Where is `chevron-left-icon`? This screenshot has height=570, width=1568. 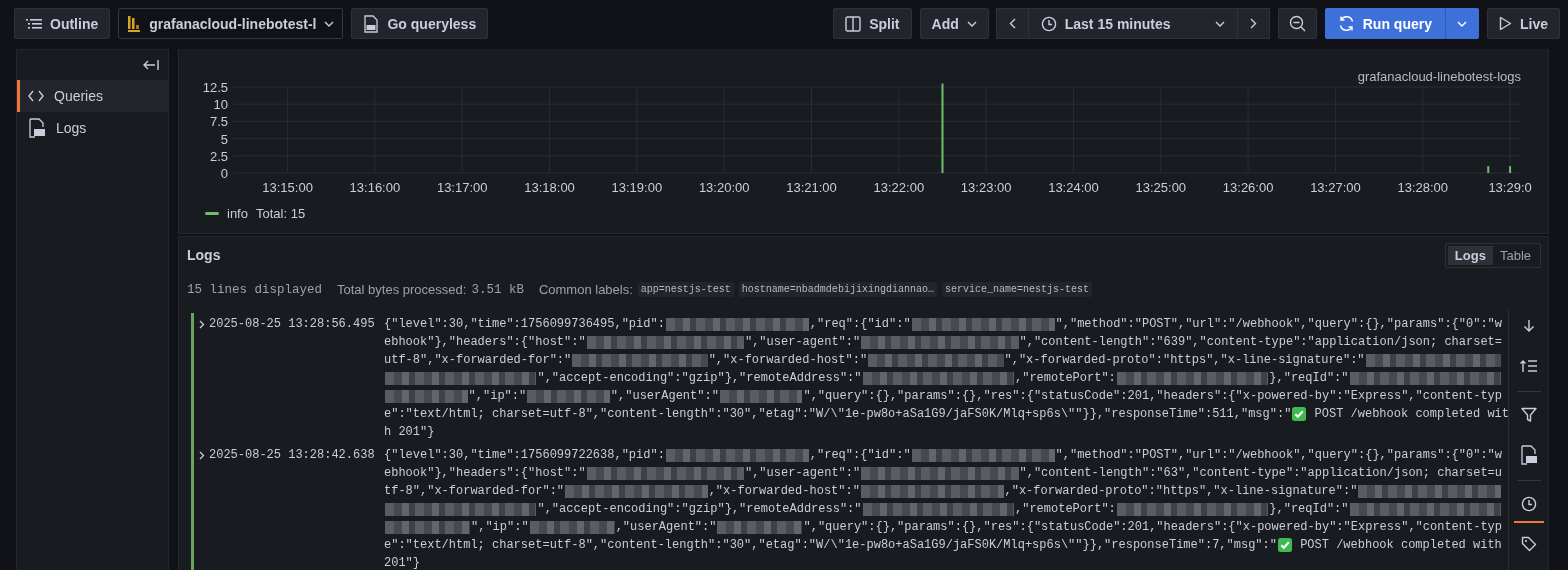 chevron-left-icon is located at coordinates (1012, 23).